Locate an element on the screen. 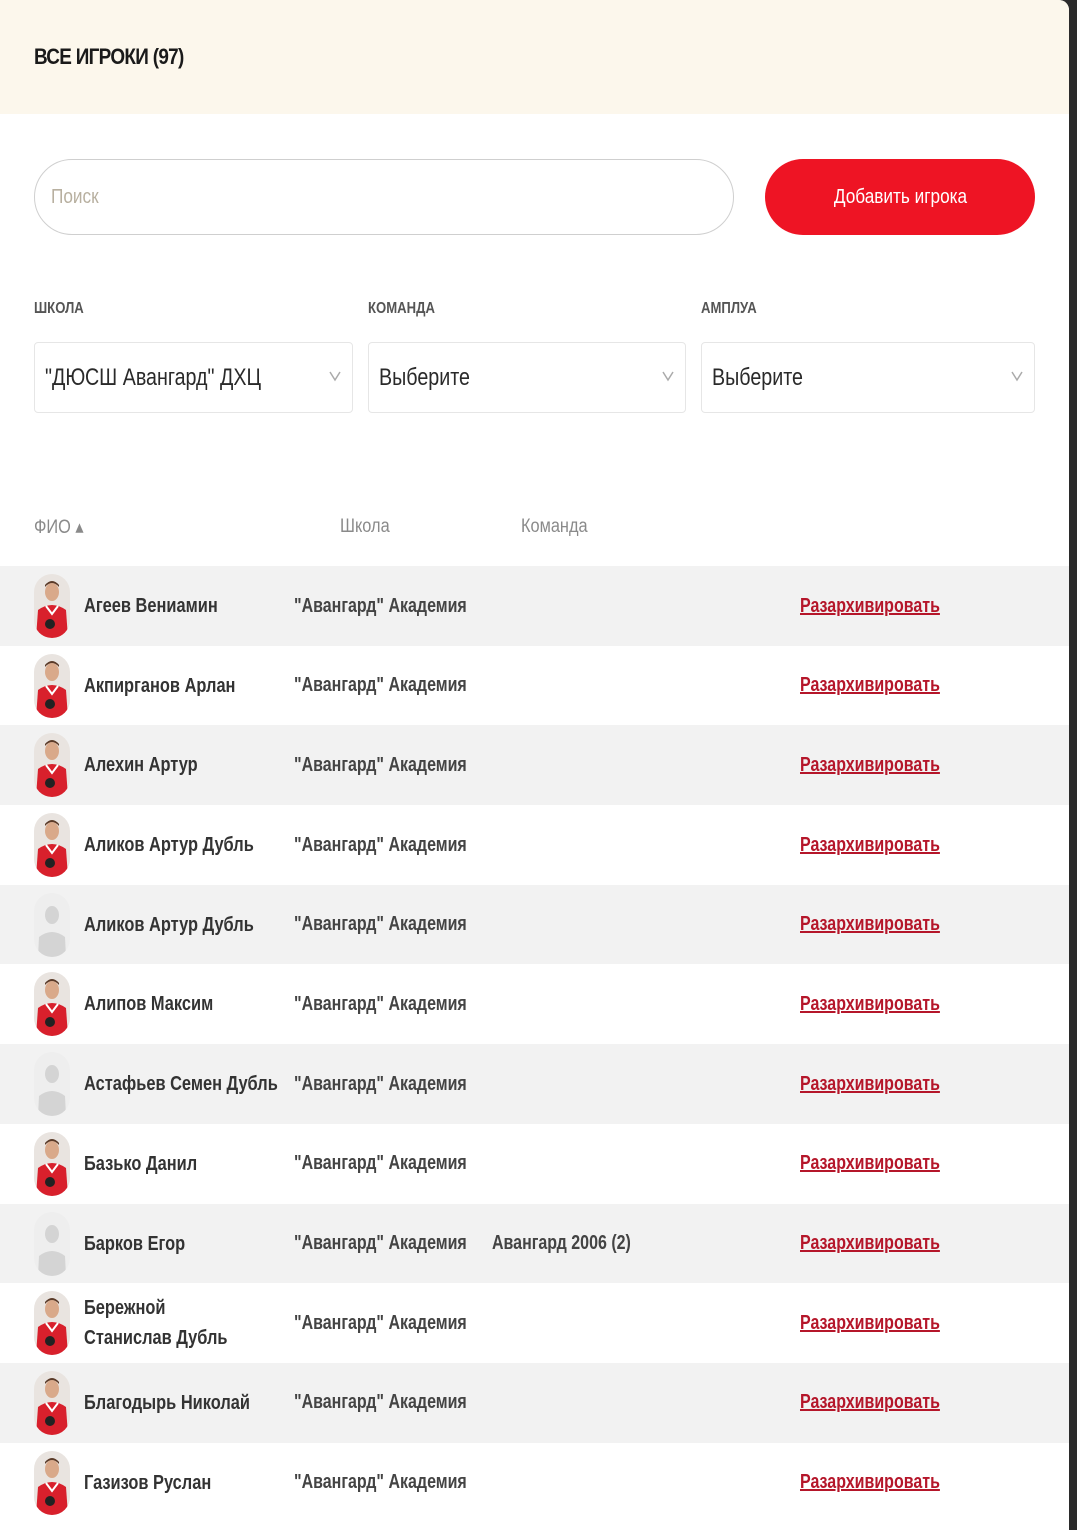 Image resolution: width=1077 pixels, height=1530 pixels. toolbar: Поиск Добавить игрока is located at coordinates (534, 197).